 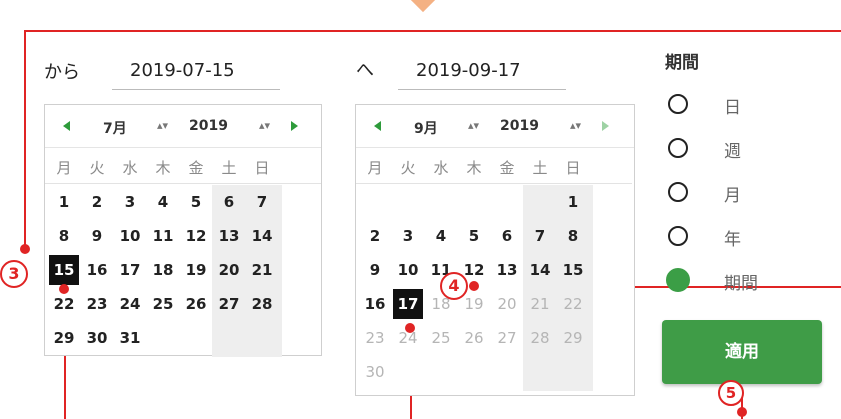 What do you see at coordinates (732, 152) in the screenshot?
I see `period-option-label: 週` at bounding box center [732, 152].